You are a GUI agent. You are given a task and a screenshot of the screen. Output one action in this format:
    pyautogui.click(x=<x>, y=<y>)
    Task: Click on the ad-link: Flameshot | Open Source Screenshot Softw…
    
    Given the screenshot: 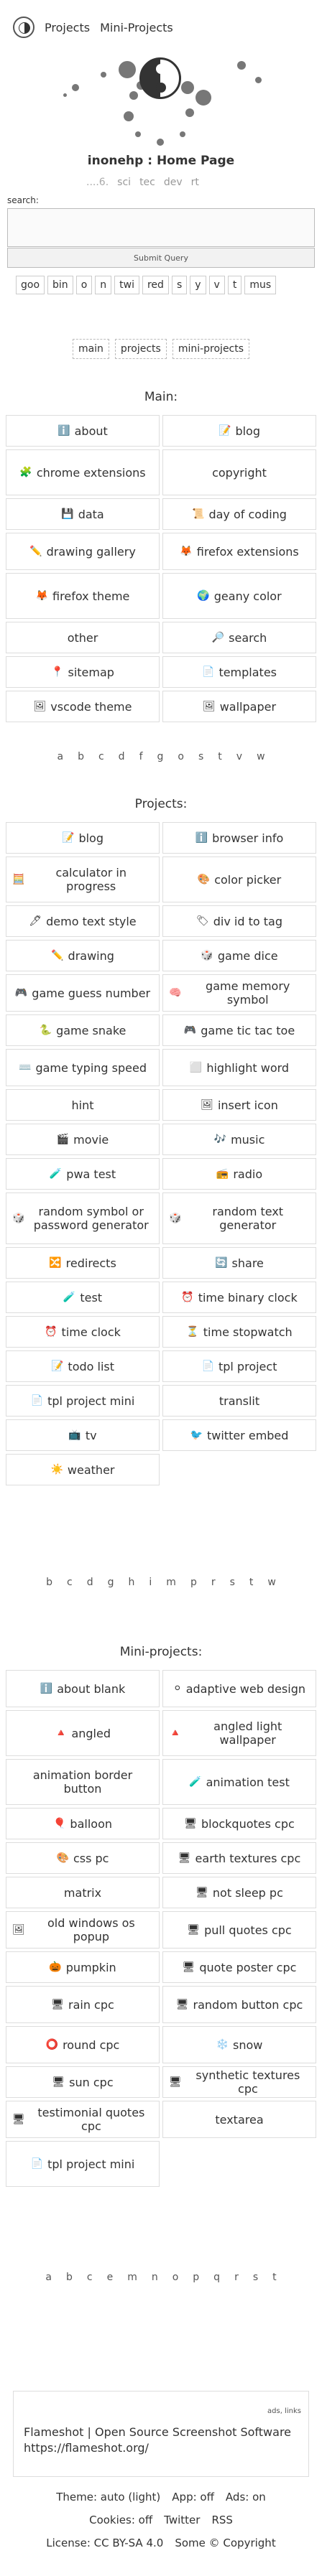 What is the action you would take?
    pyautogui.click(x=157, y=2440)
    